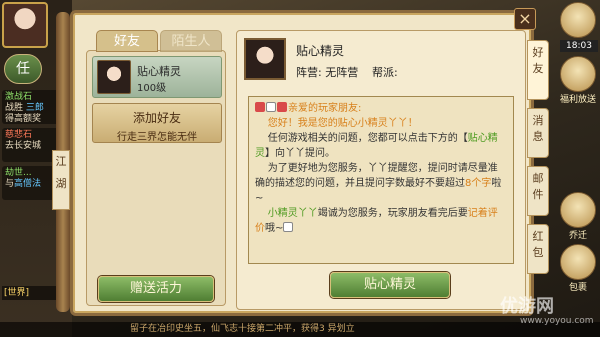 The width and height of the screenshot is (600, 337). Describe the element at coordinates (23, 69) in the screenshot. I see `task-button: 任` at that location.